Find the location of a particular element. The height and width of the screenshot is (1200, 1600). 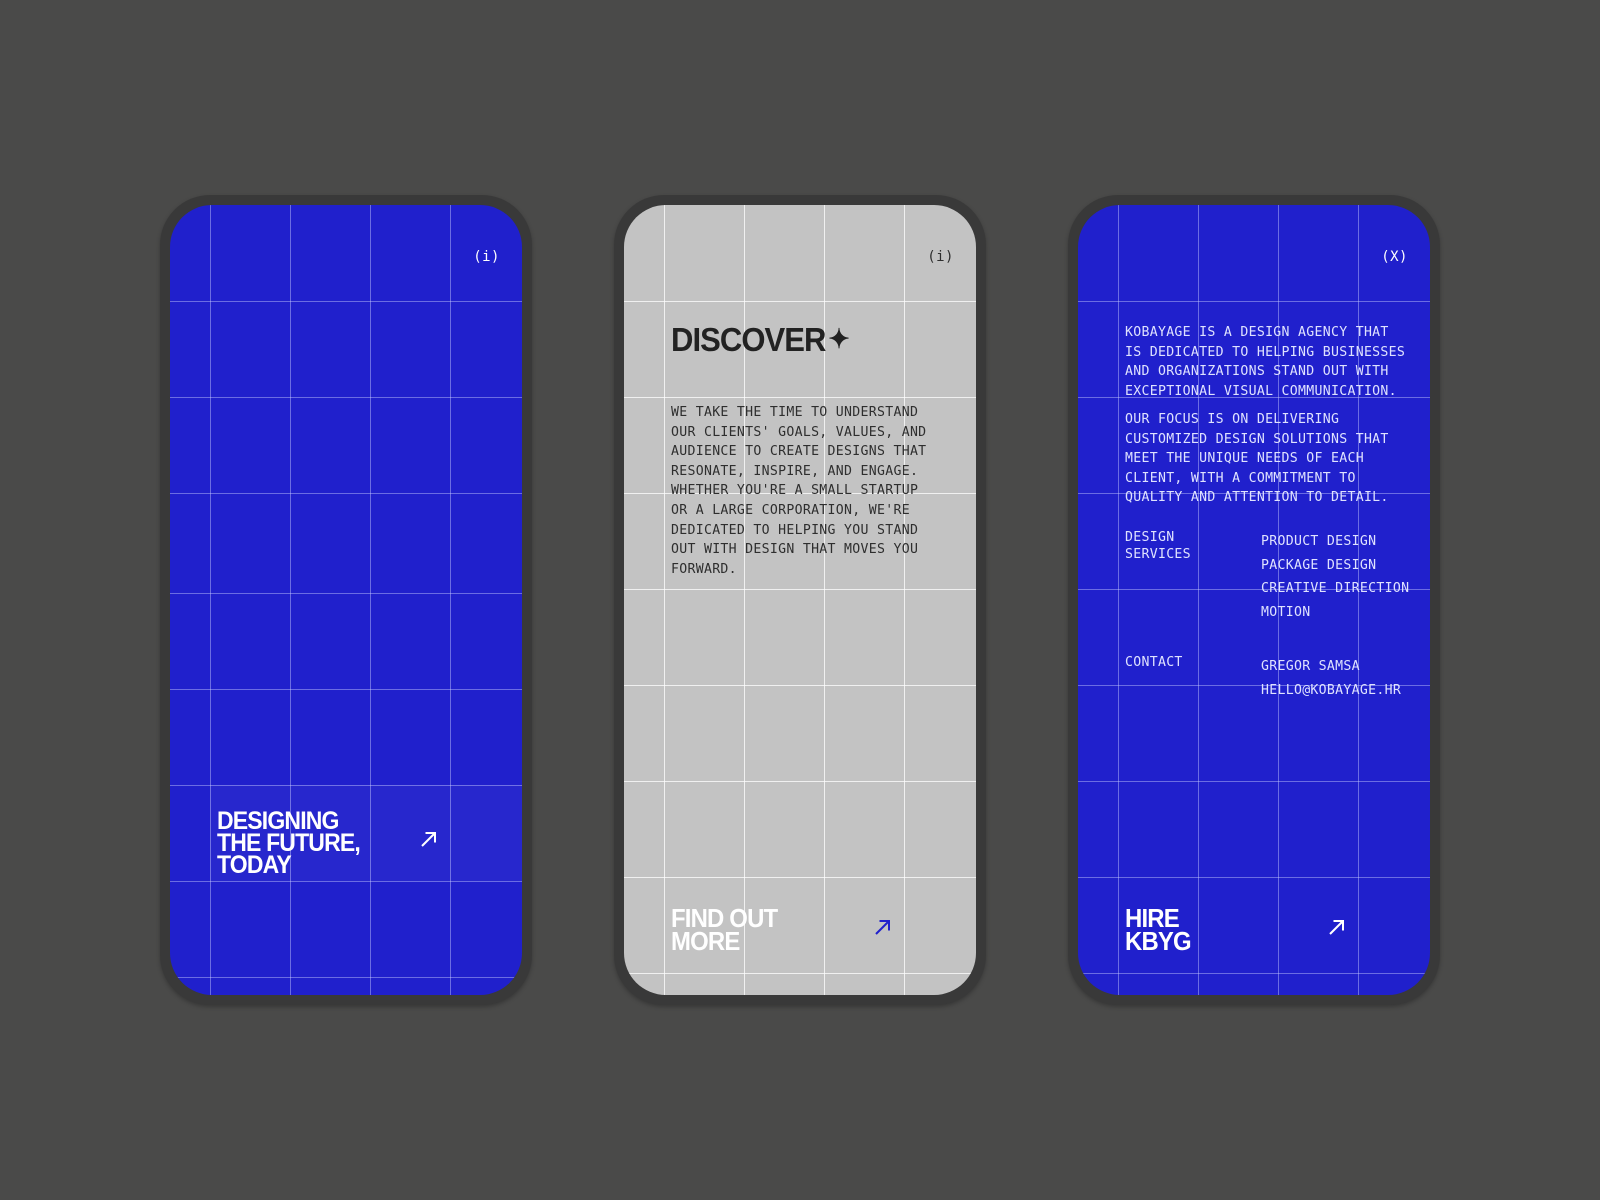

cta-hire-kbyg: HIRE KBYG is located at coordinates (1274, 925).